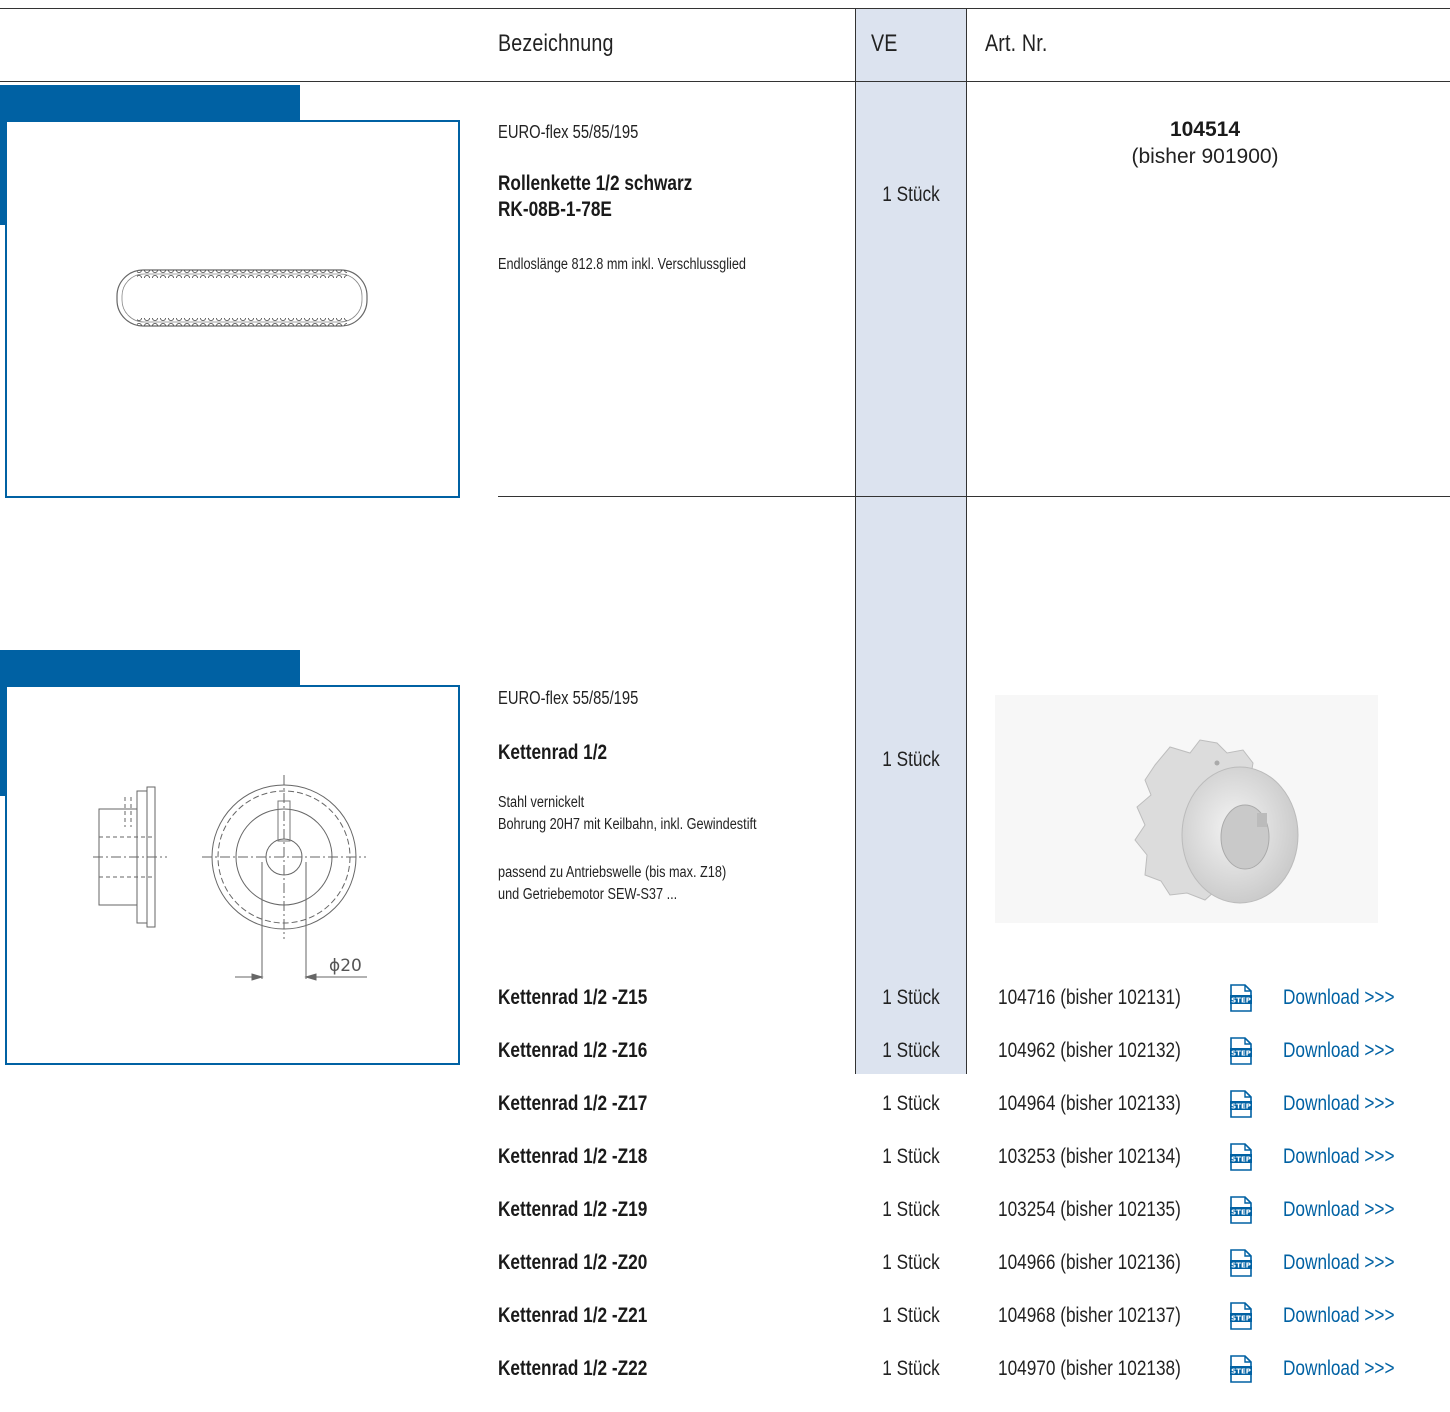  I want to click on variant-name: Kettenrad 1/2 -Z18, so click(573, 1156).